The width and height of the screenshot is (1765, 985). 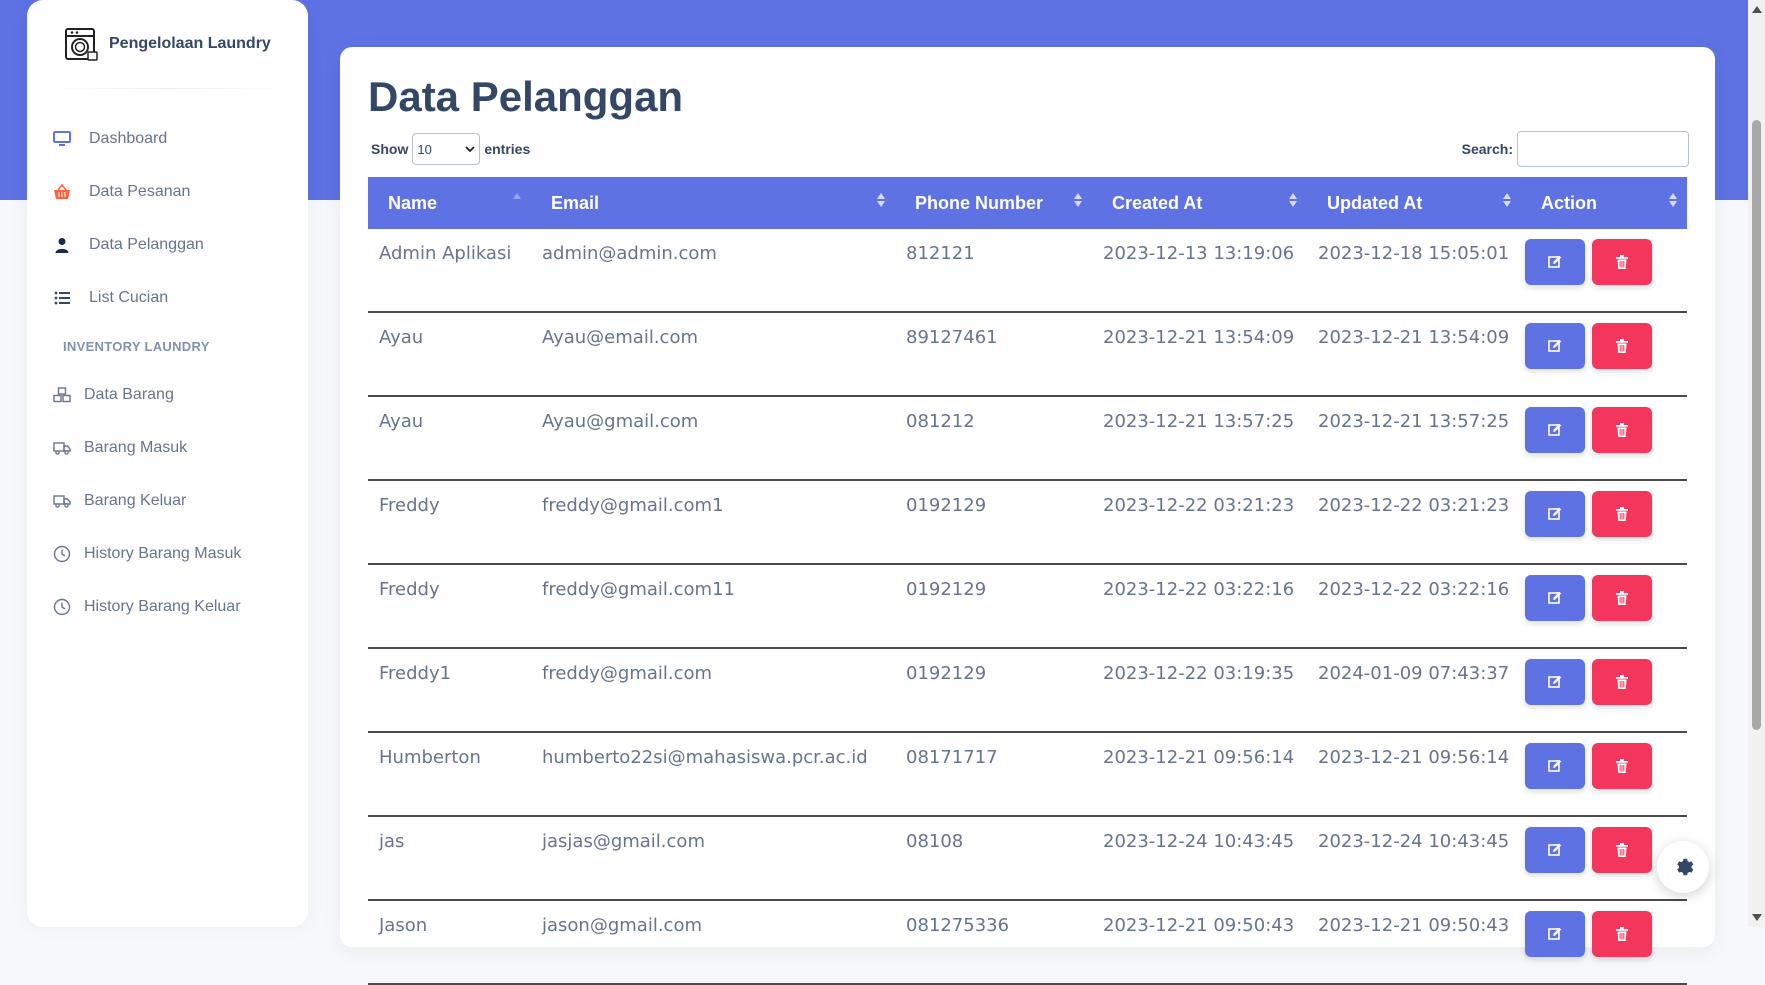 I want to click on sidebar-item-barang-keluar: Barang Keluar, so click(x=167, y=500).